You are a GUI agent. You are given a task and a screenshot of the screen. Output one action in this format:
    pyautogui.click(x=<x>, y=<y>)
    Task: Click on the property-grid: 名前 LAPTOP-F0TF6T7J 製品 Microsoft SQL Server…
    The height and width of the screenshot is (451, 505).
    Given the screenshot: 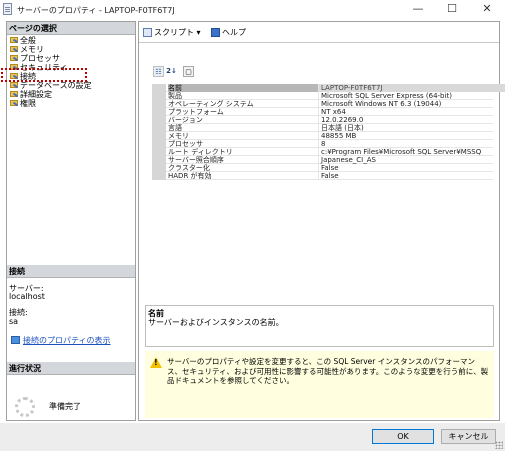 What is the action you would take?
    pyautogui.click(x=328, y=132)
    